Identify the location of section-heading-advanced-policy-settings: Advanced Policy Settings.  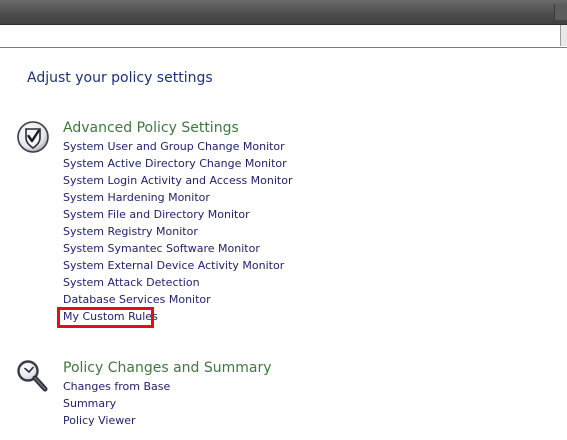
(151, 128).